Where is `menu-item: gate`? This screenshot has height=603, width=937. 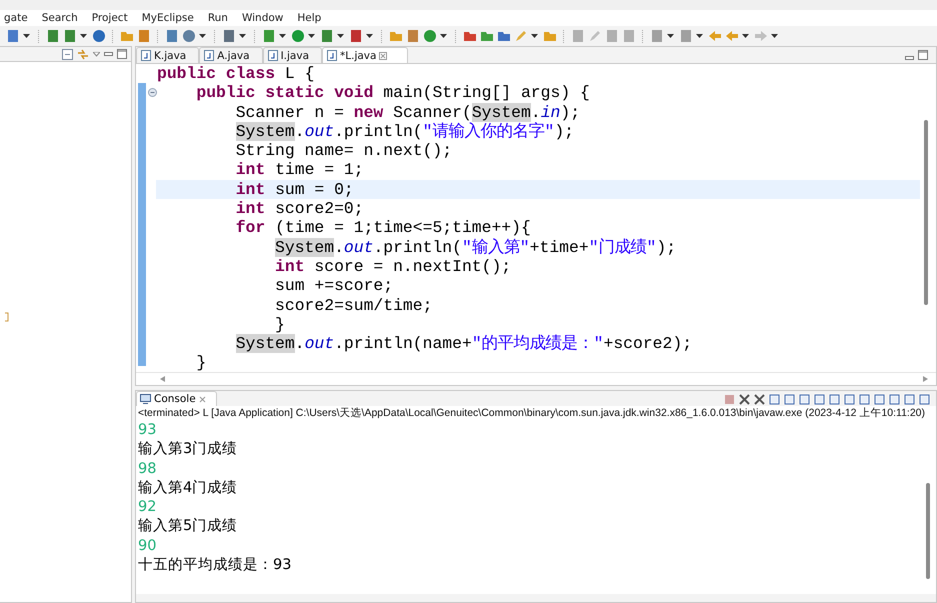 menu-item: gate is located at coordinates (16, 18).